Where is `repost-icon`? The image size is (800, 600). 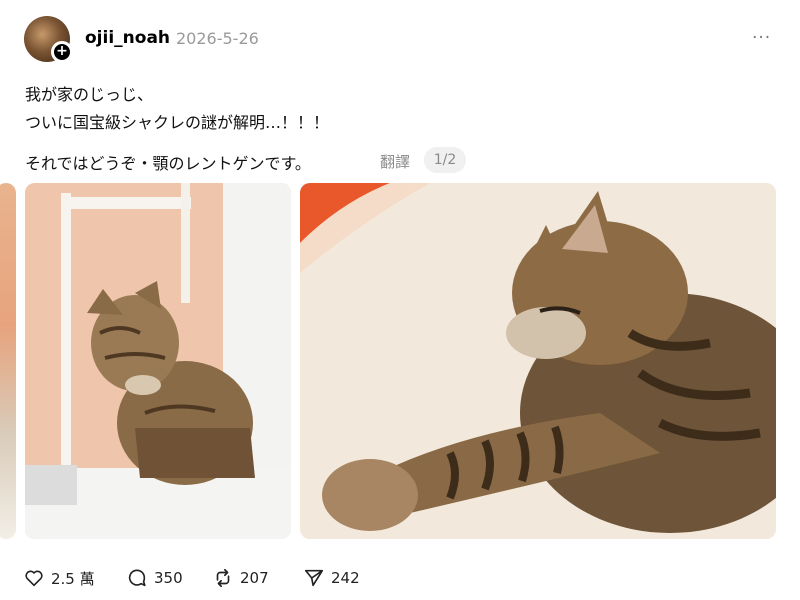 repost-icon is located at coordinates (223, 578).